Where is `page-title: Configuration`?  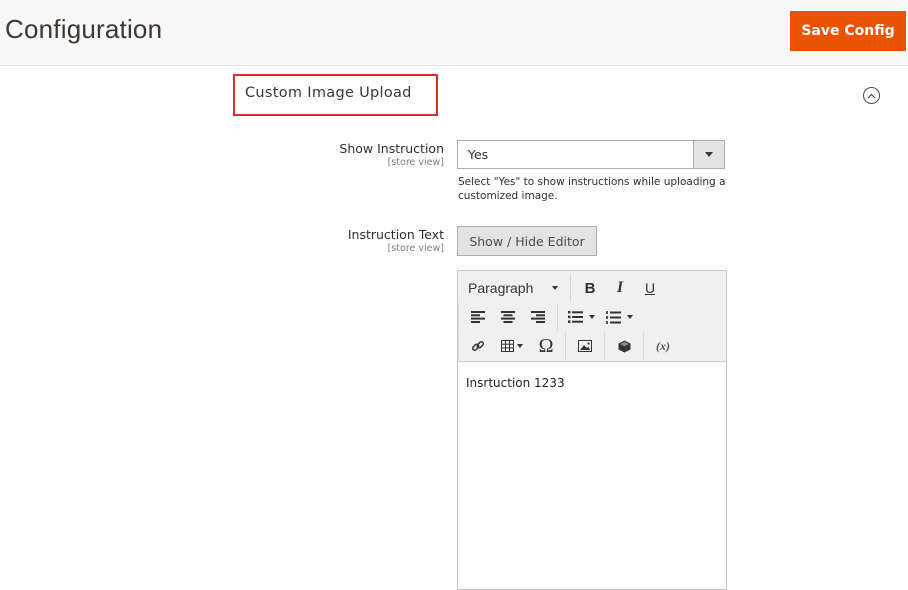
page-title: Configuration is located at coordinates (84, 29).